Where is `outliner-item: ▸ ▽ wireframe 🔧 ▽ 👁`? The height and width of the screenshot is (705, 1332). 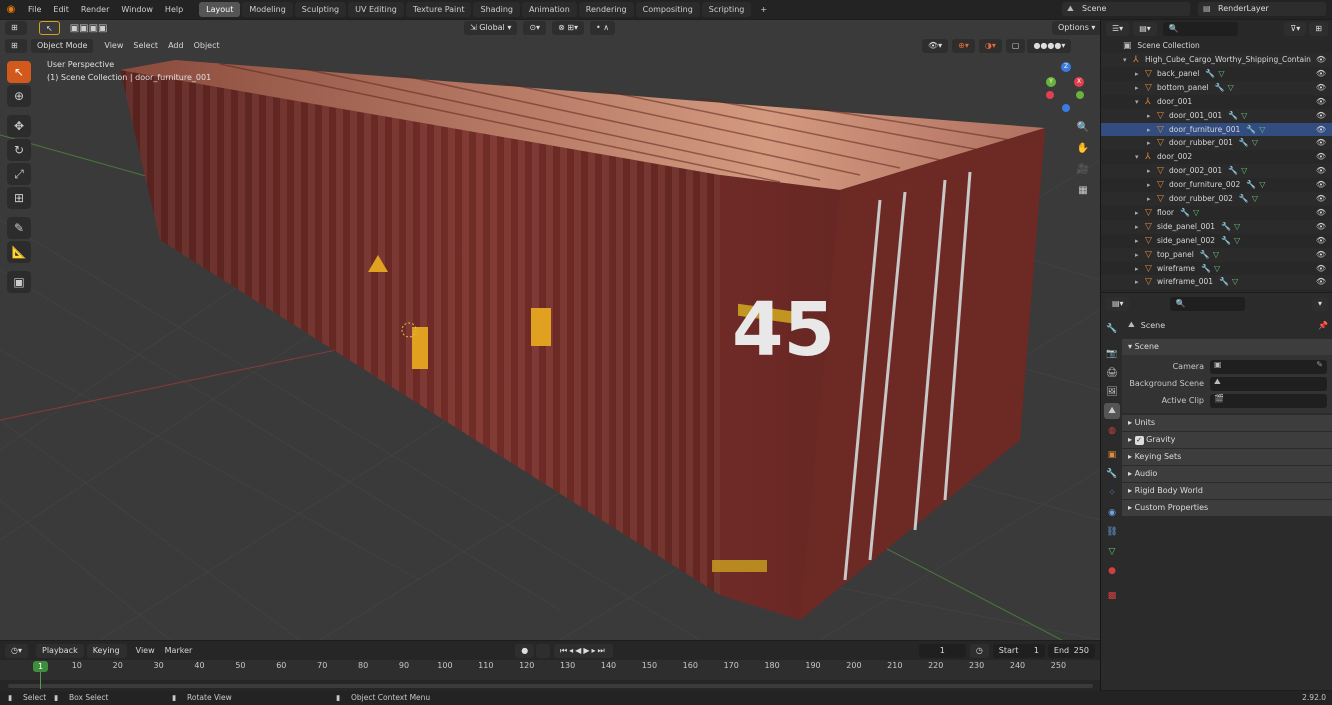 outliner-item: ▸ ▽ wireframe 🔧 ▽ 👁 is located at coordinates (1216, 269).